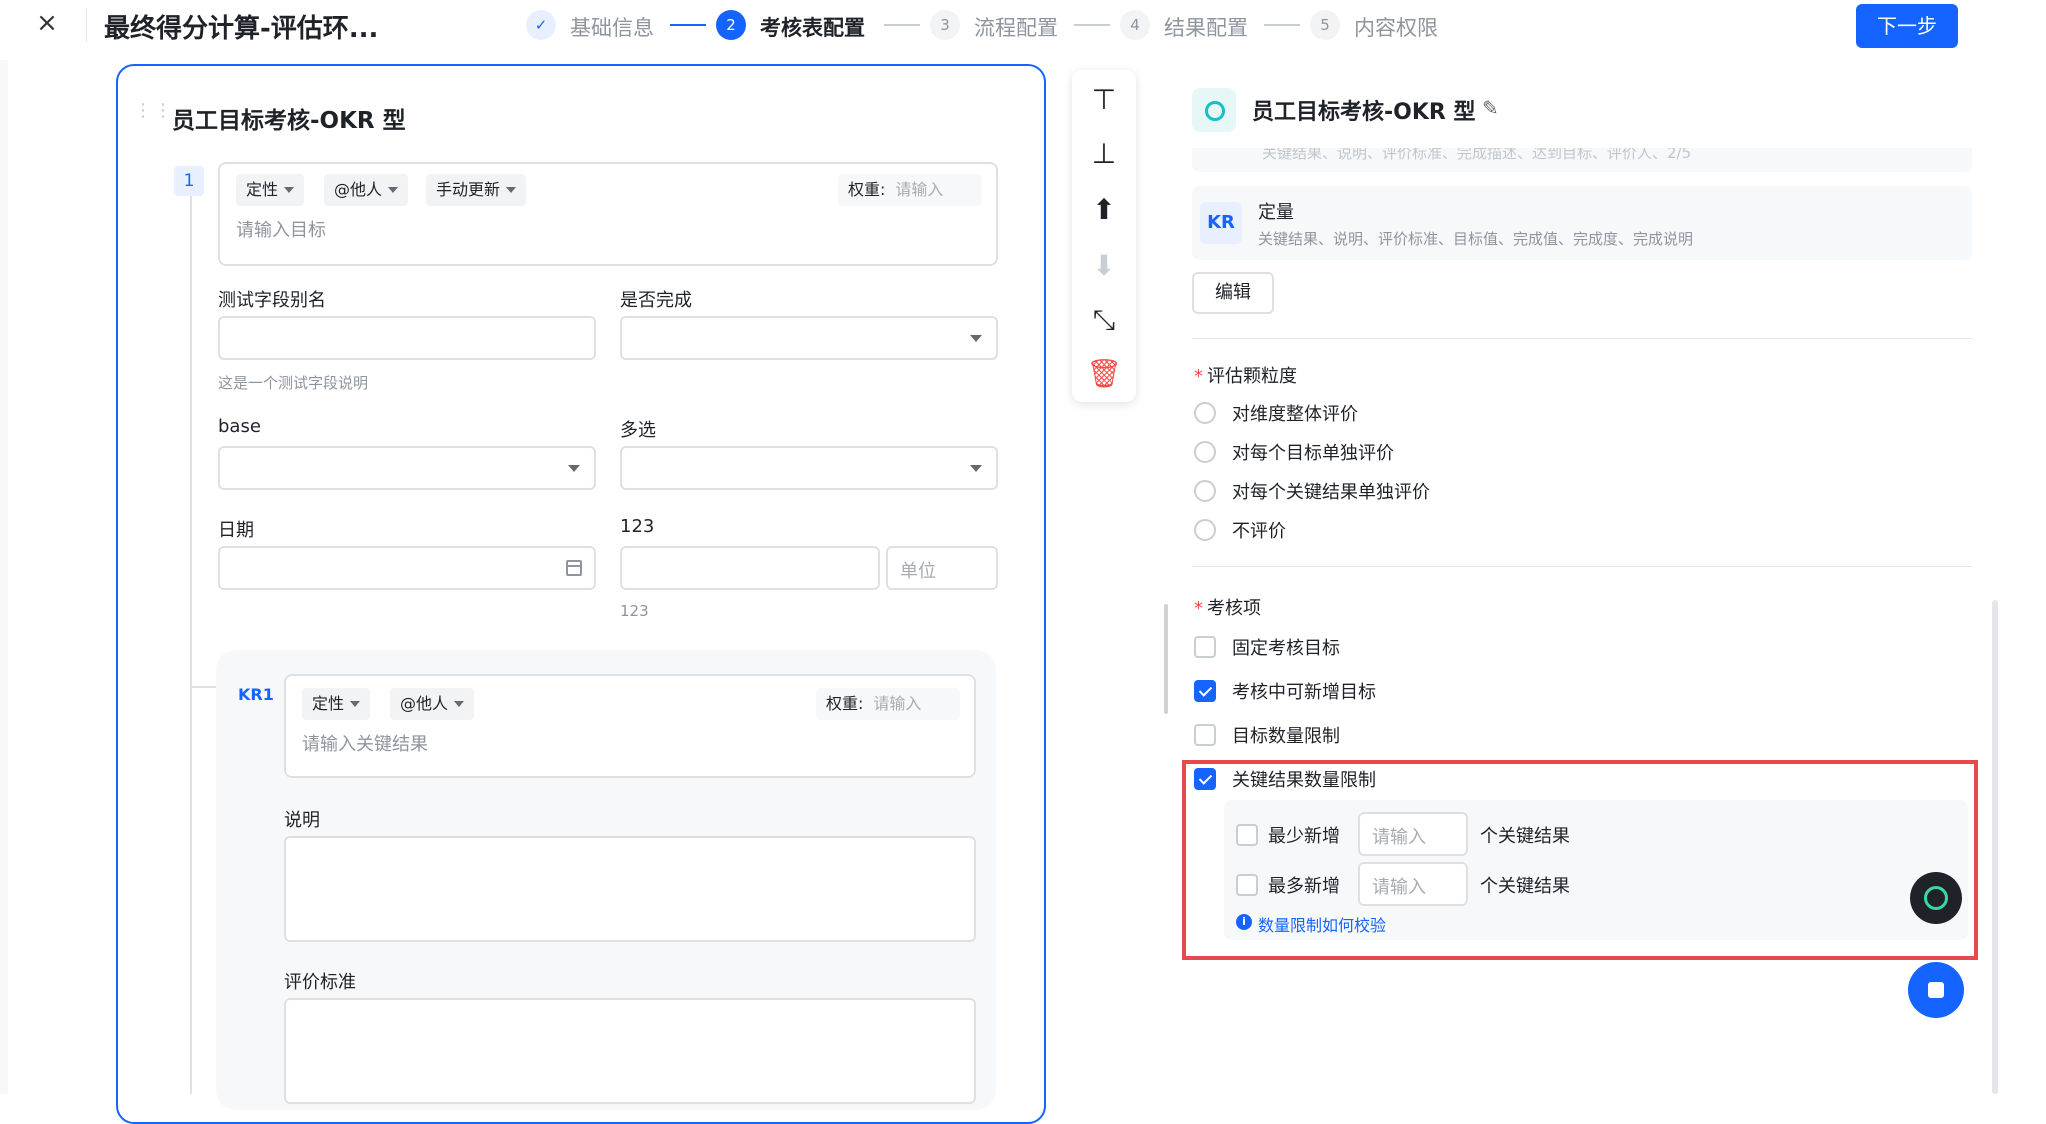 The image size is (2046, 1124). I want to click on description-label: 说明, so click(302, 820).